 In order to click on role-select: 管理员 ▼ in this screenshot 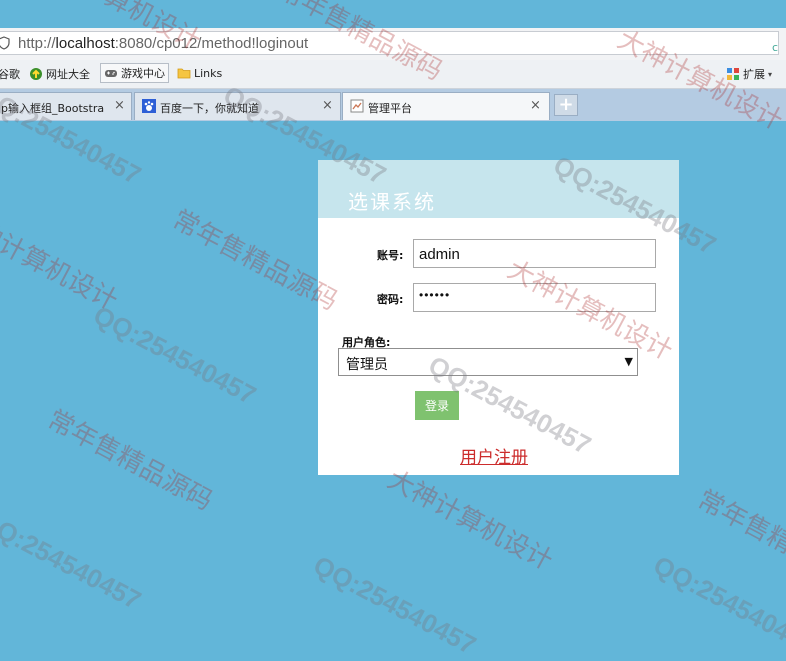, I will do `click(488, 362)`.